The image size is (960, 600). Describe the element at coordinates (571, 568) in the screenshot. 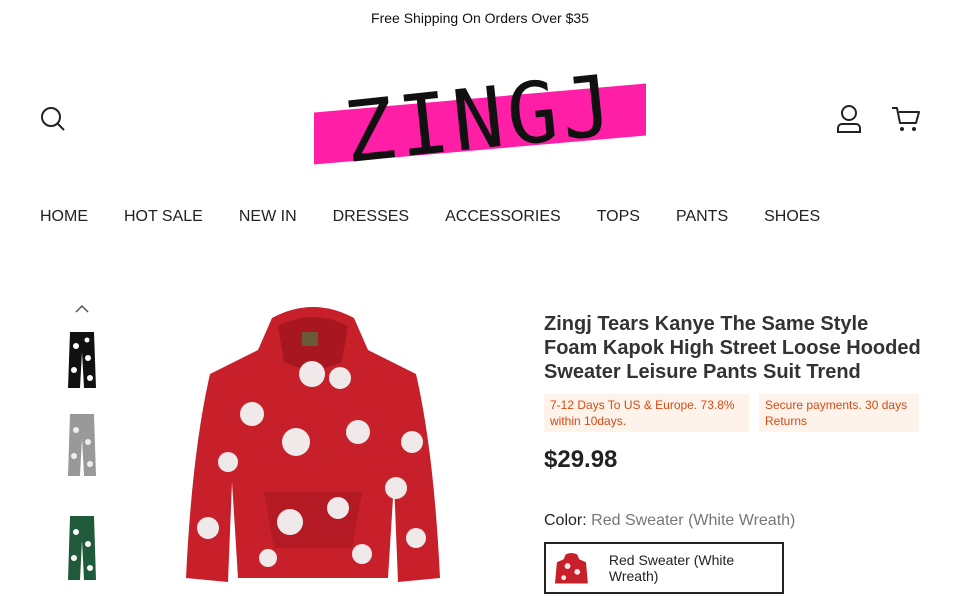

I see `swatch-thumbnail` at that location.